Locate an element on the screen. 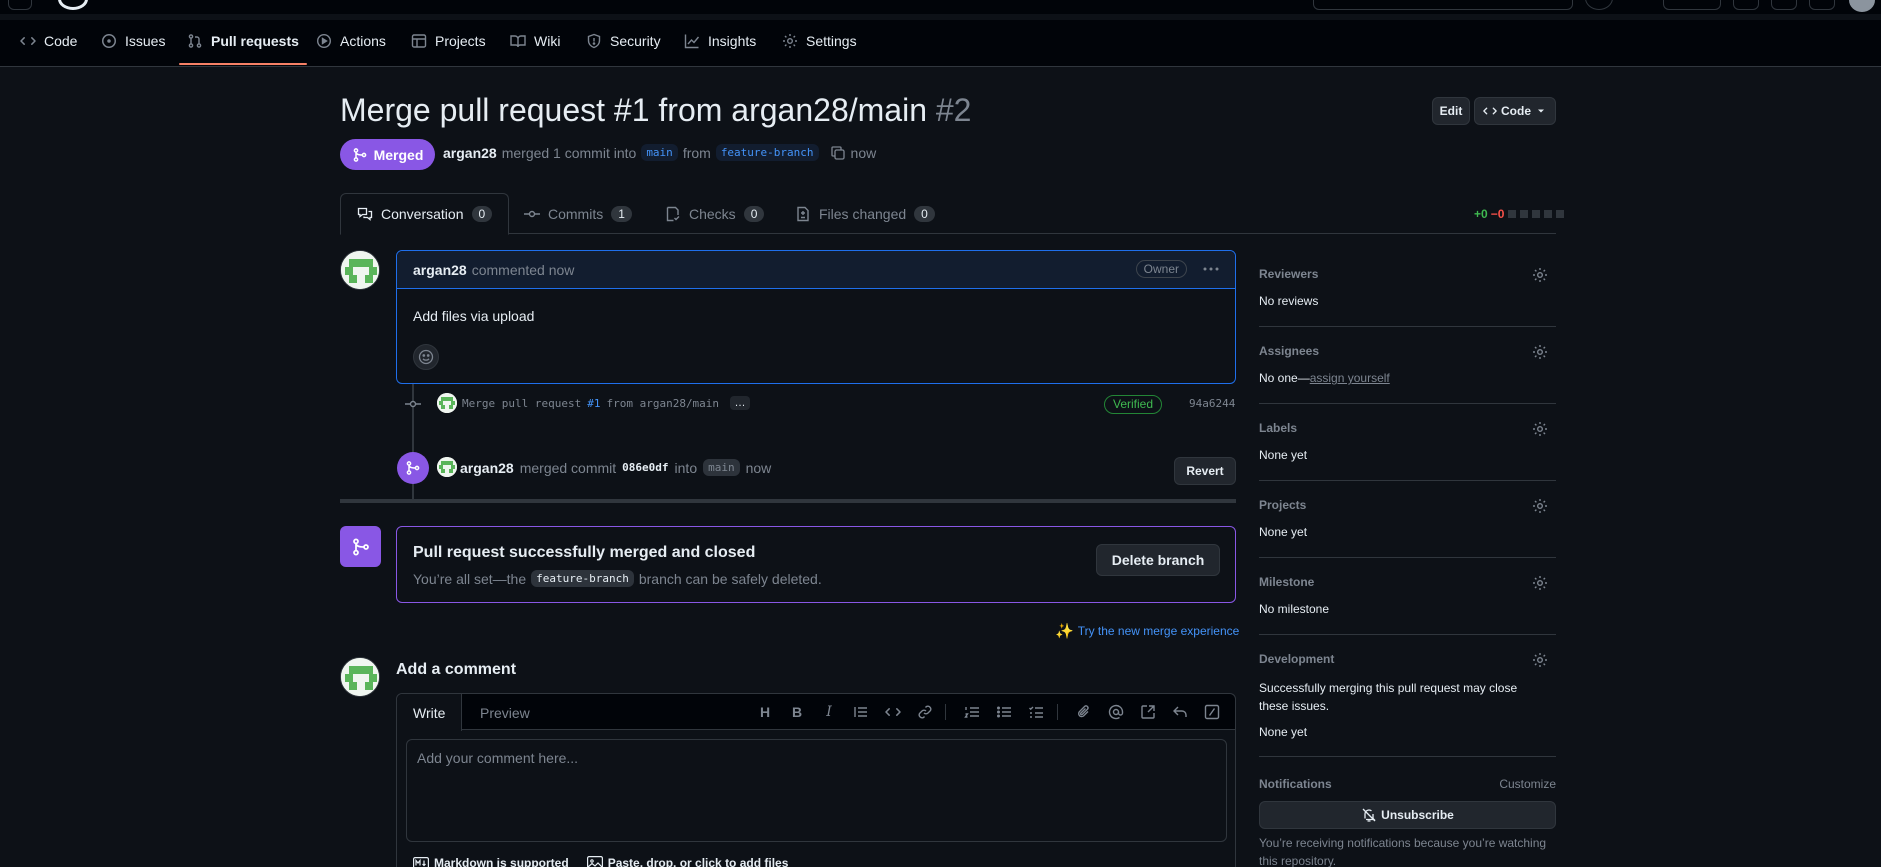  paperclip-icon is located at coordinates (1084, 712).